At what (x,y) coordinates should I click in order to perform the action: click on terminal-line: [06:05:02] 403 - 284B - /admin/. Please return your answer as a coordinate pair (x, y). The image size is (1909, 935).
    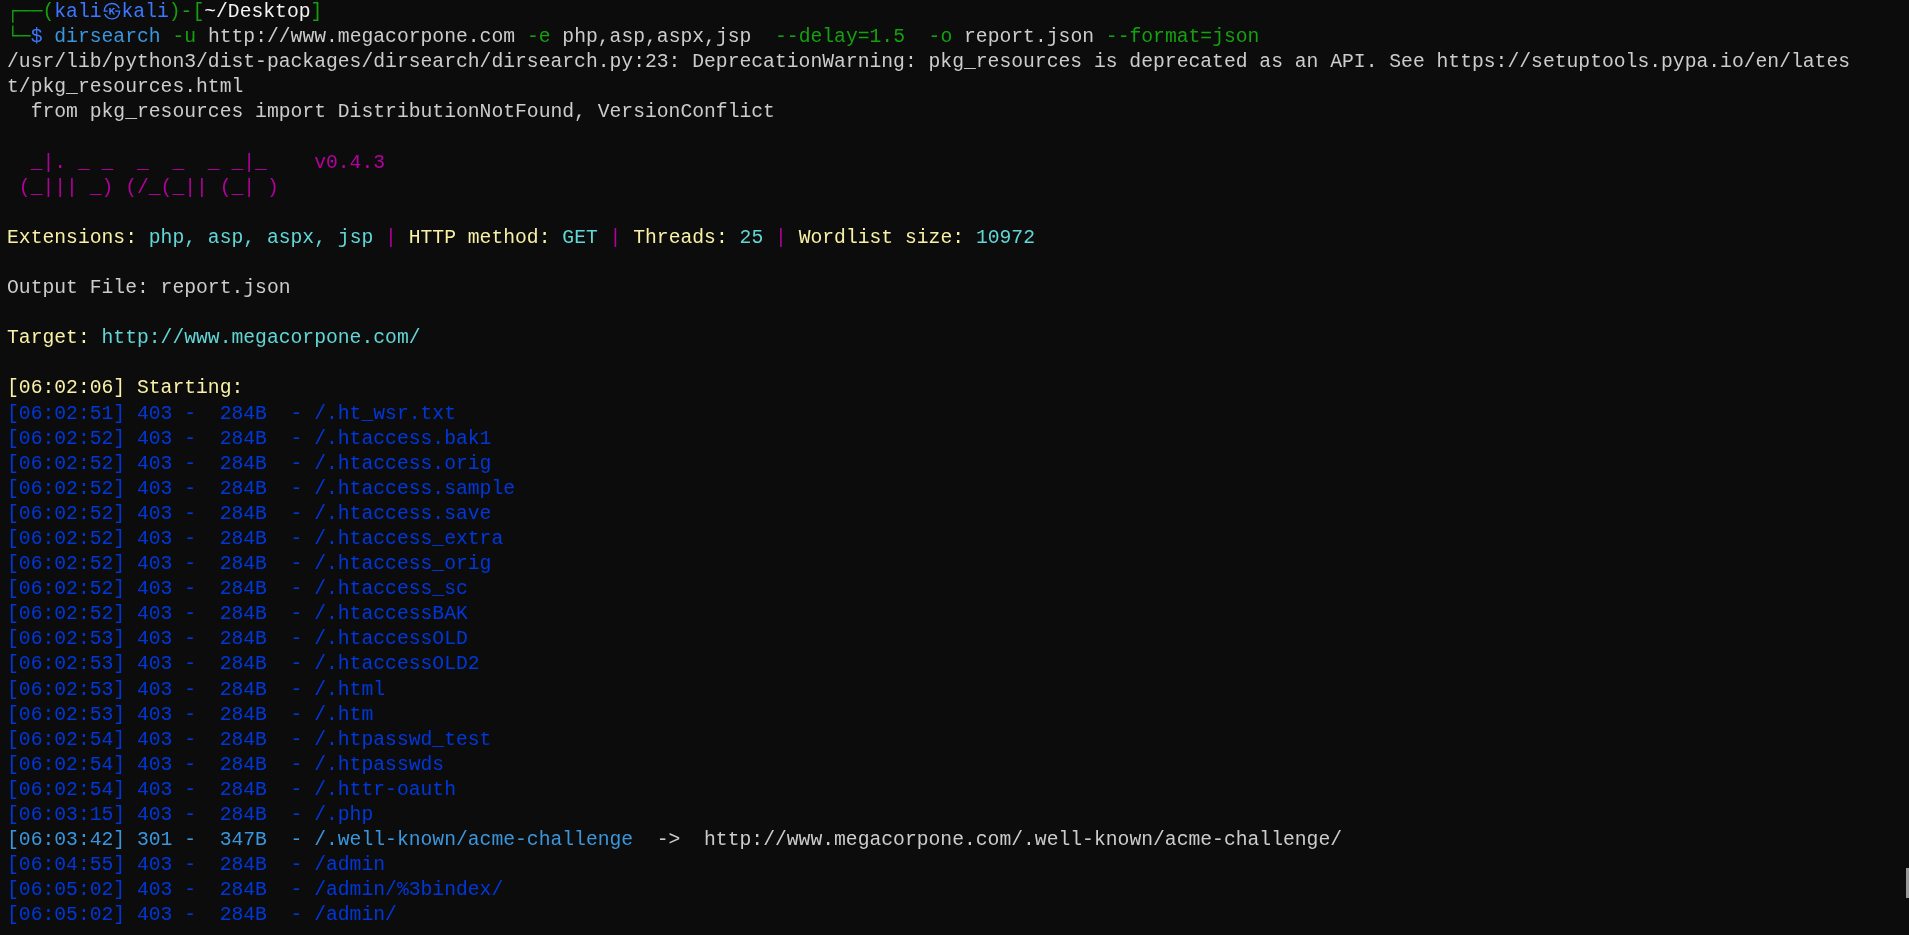
    Looking at the image, I should click on (202, 916).